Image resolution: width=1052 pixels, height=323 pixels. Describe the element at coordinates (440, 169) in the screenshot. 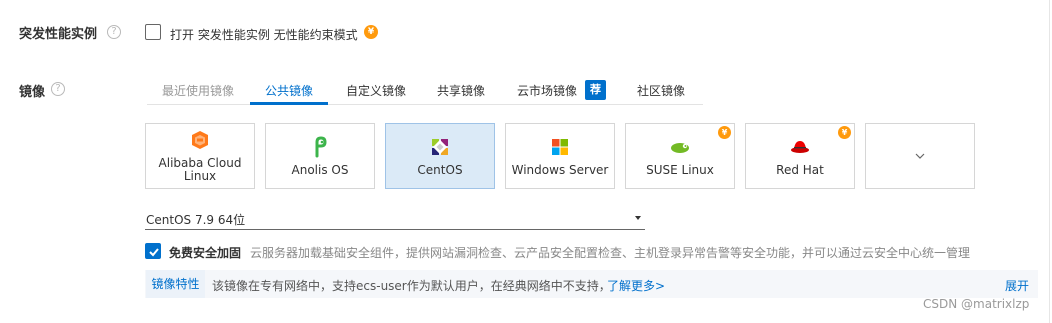

I see `os-card-label: CentOS` at that location.